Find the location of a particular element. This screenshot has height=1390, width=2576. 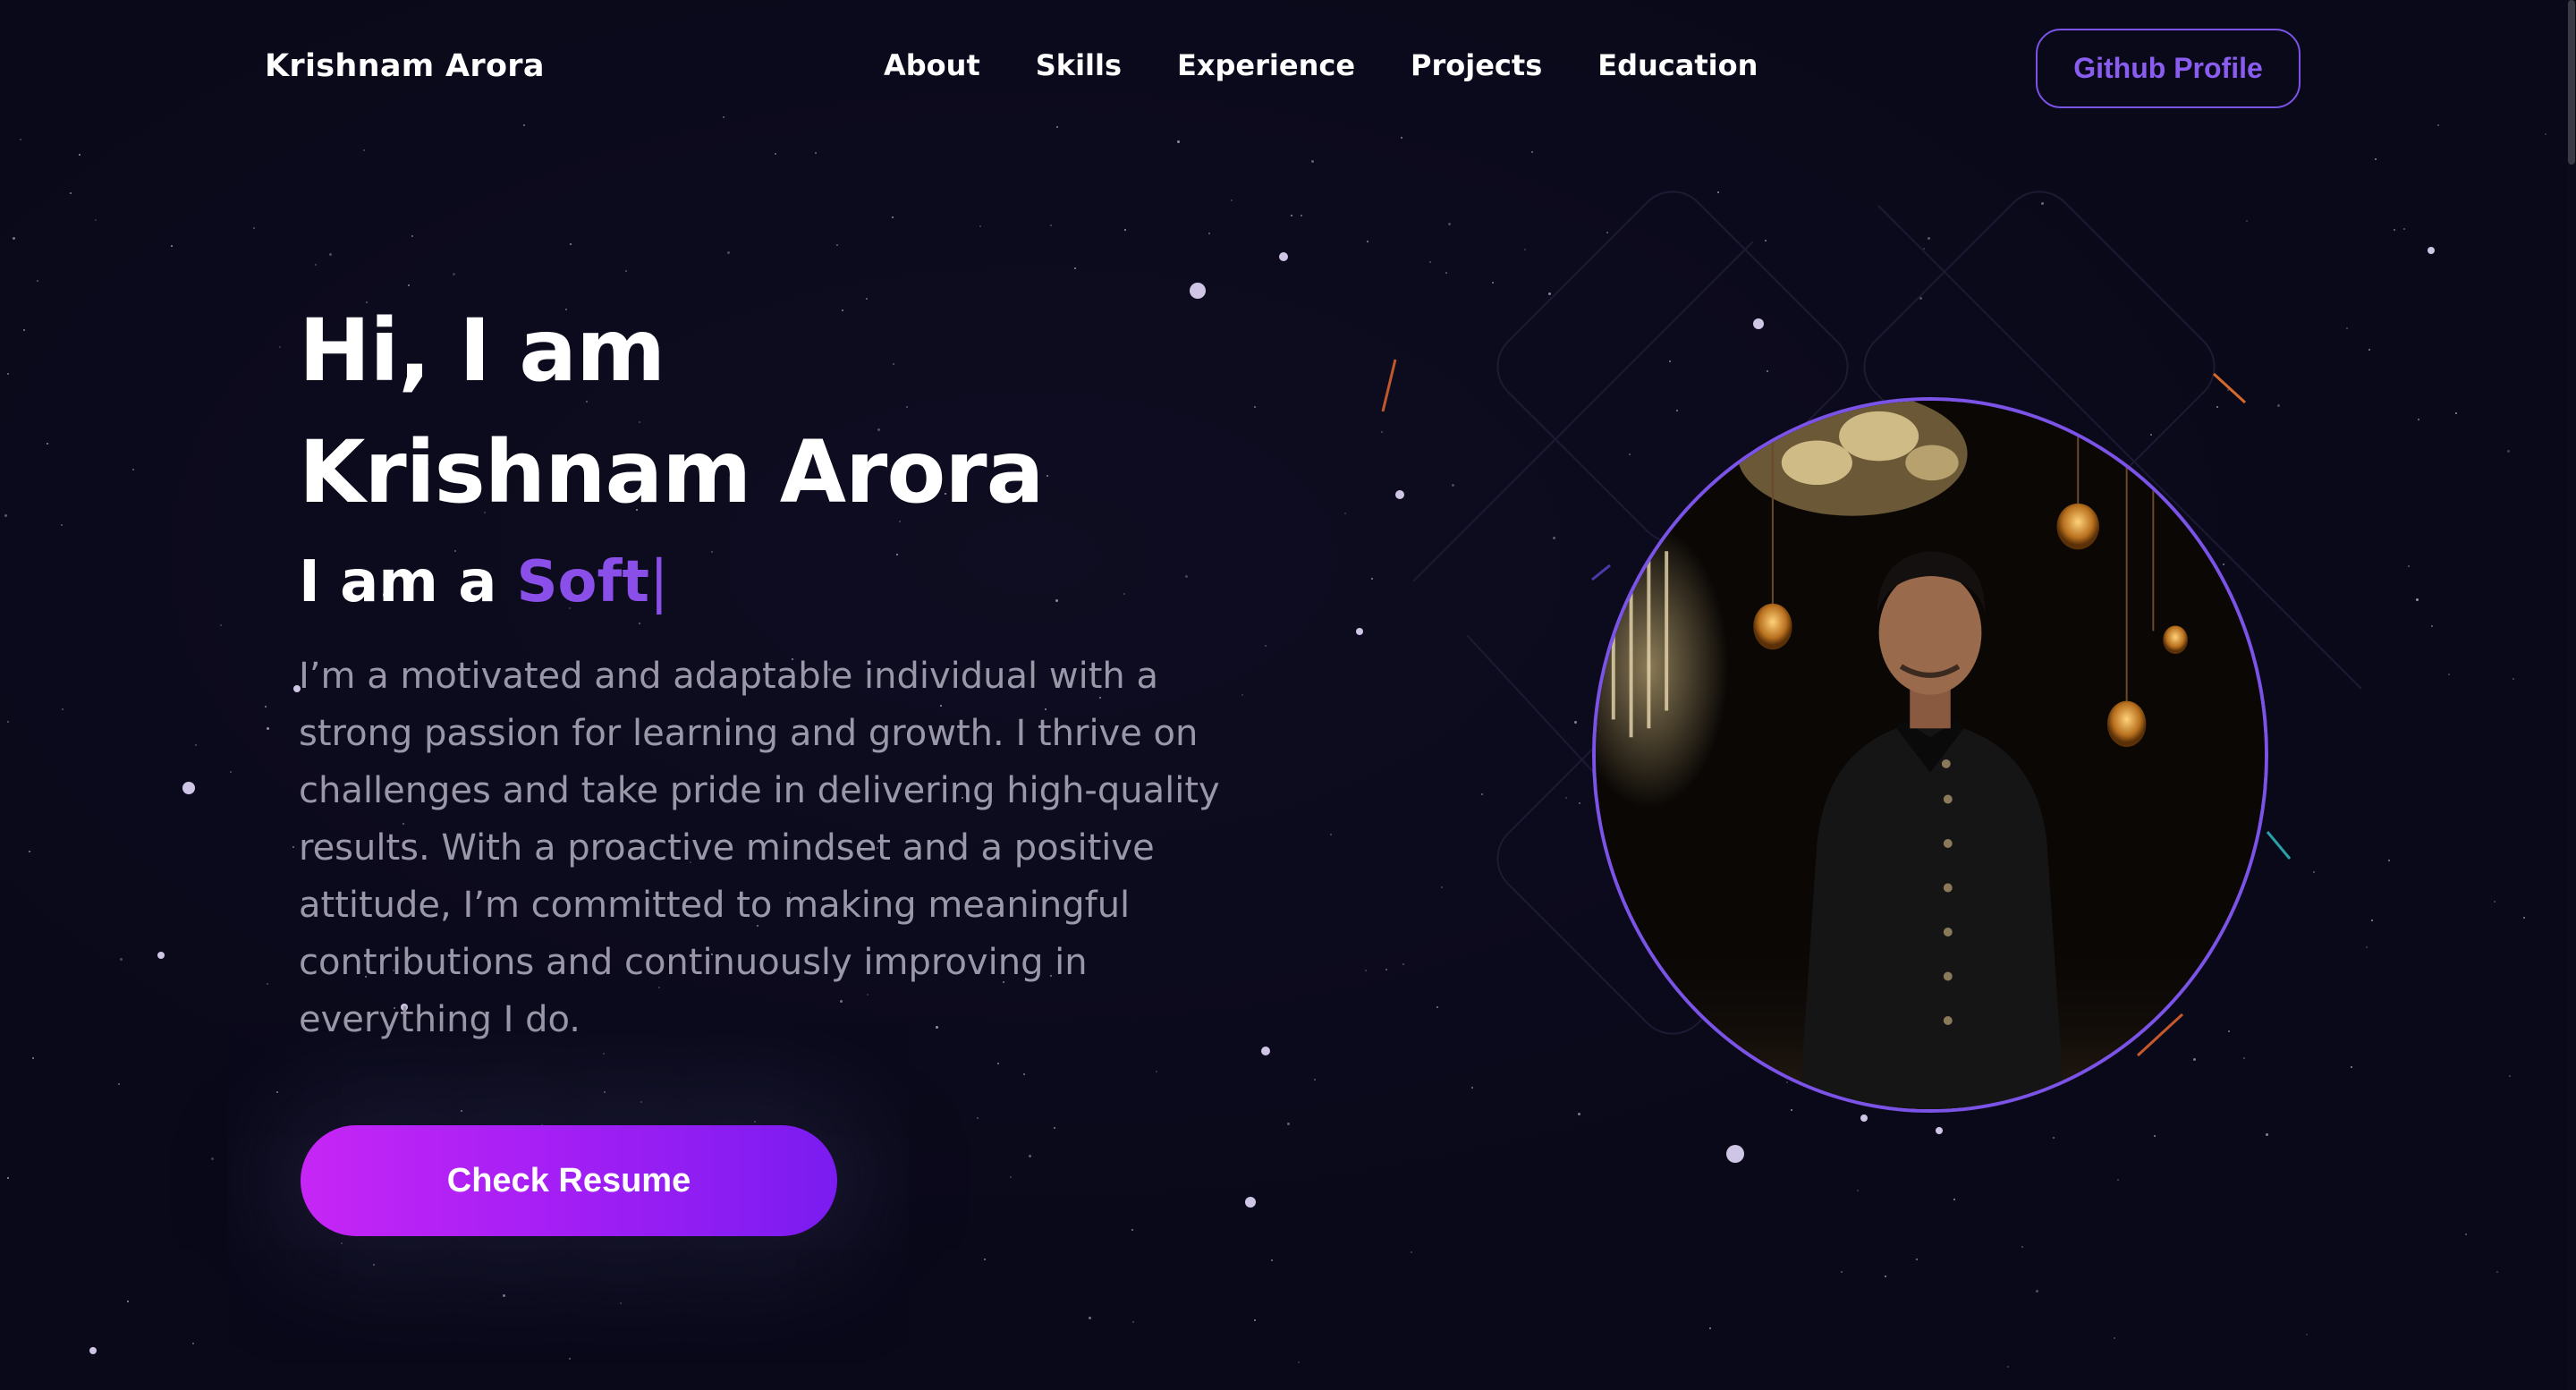

profile-illustration is located at coordinates (1930, 755).